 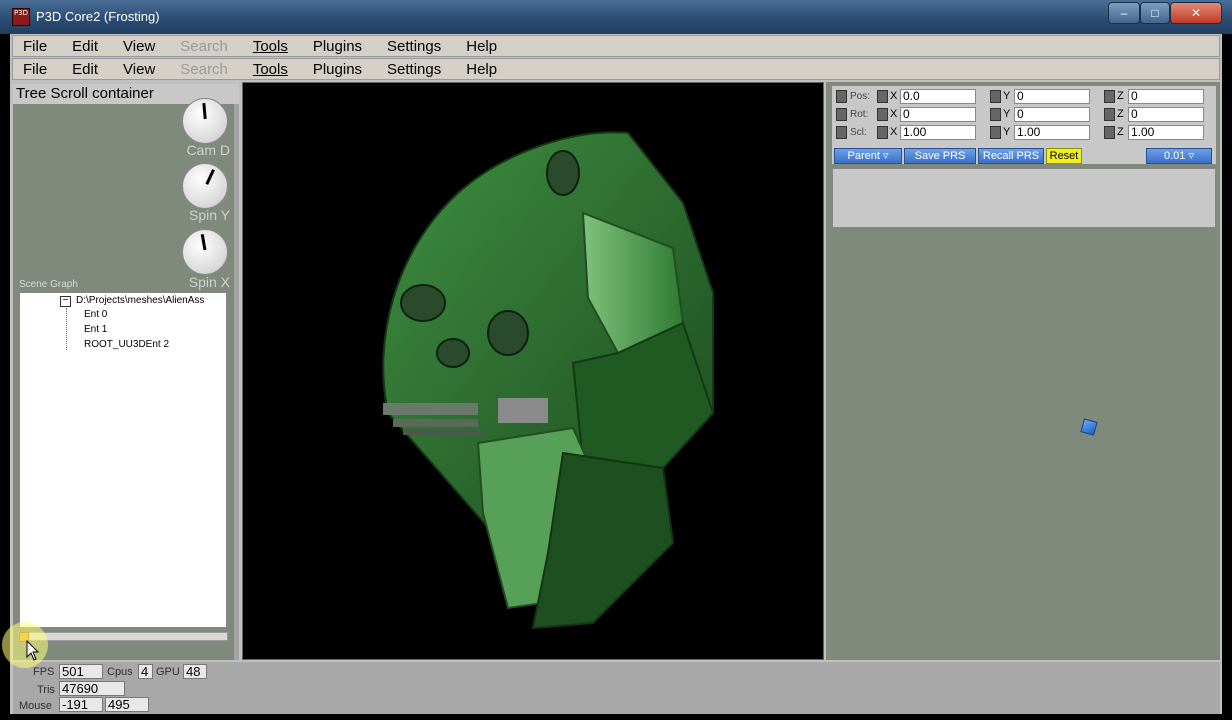 What do you see at coordinates (938, 132) in the screenshot?
I see `scale-x-field: 1.00` at bounding box center [938, 132].